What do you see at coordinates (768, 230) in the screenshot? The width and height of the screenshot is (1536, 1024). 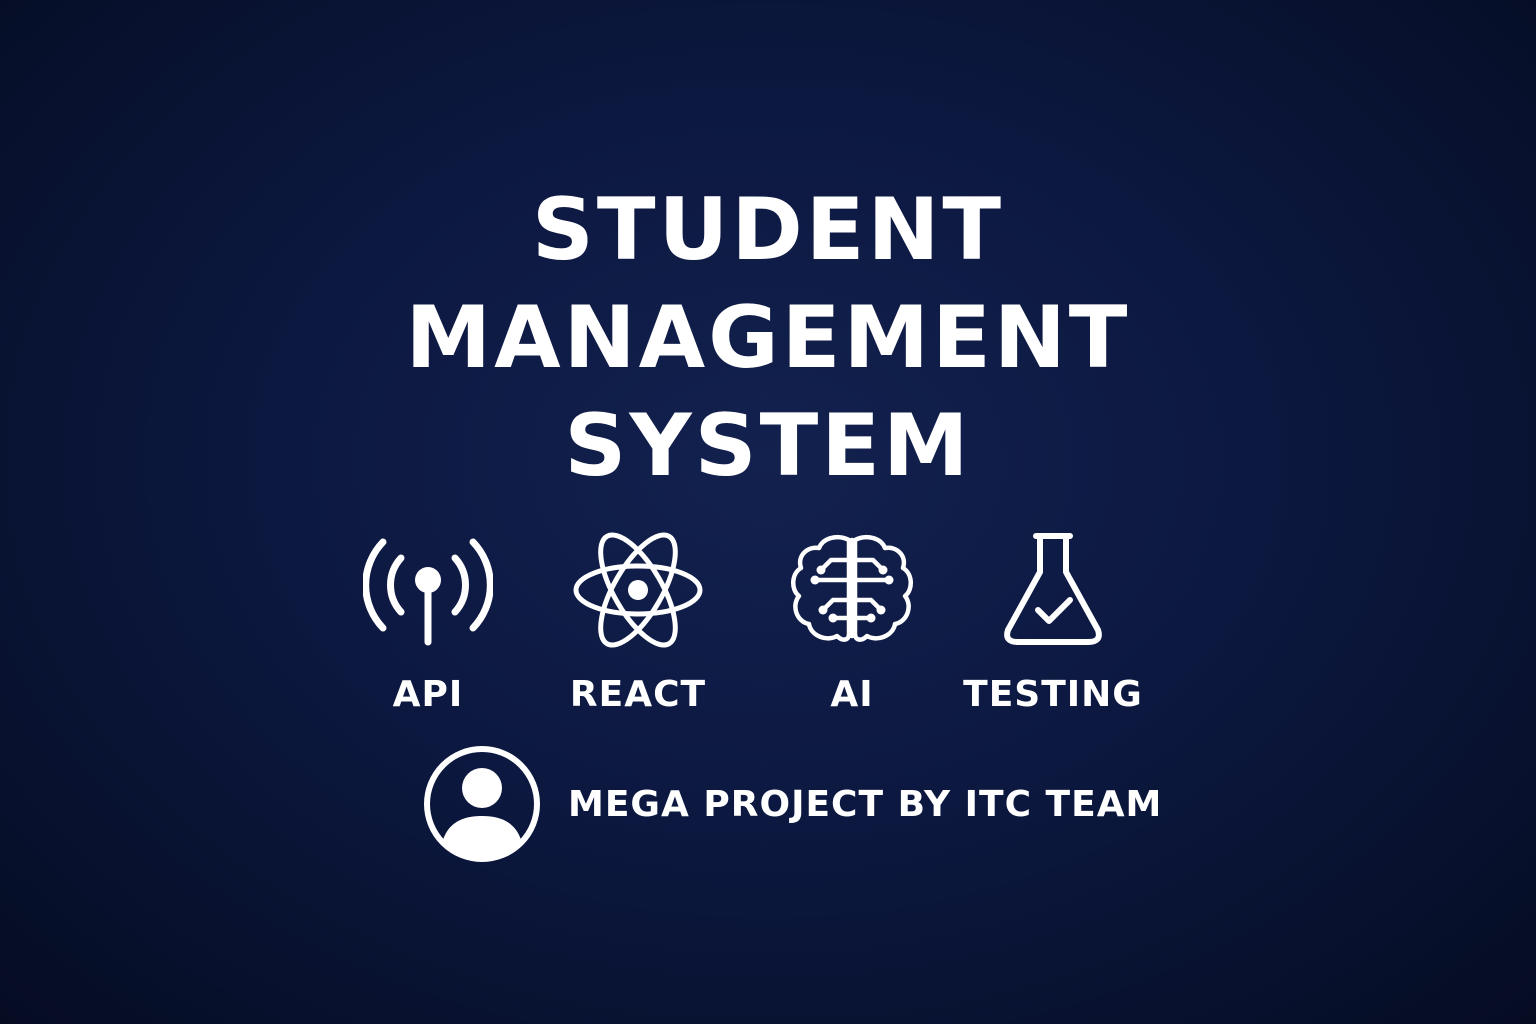 I see `title-line-1: STUDENT` at bounding box center [768, 230].